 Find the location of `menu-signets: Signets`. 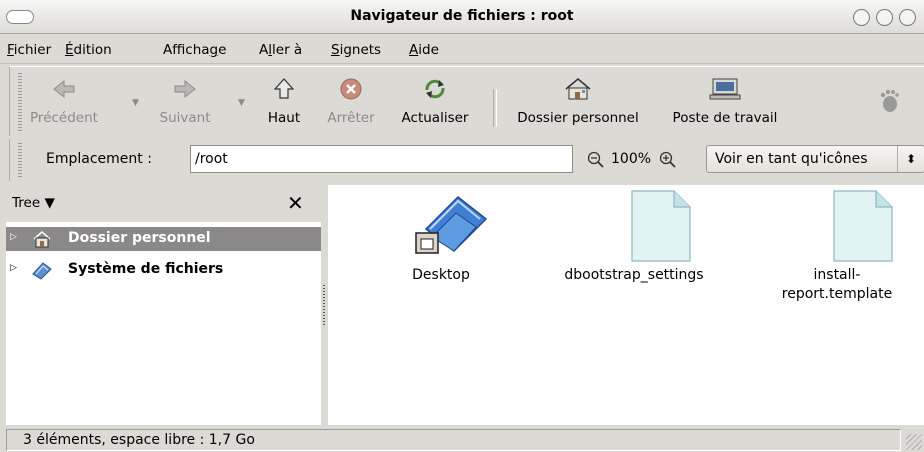

menu-signets: Signets is located at coordinates (356, 50).